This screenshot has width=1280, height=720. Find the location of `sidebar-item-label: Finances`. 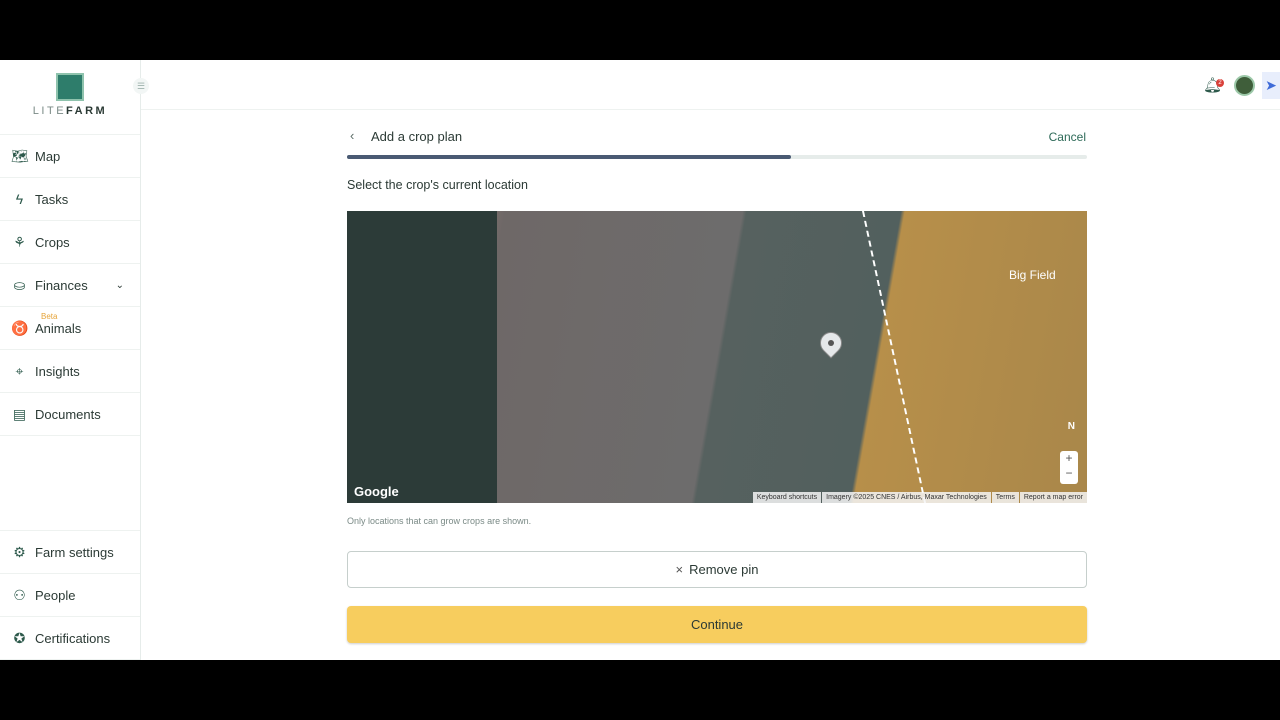

sidebar-item-label: Finances is located at coordinates (61, 285).